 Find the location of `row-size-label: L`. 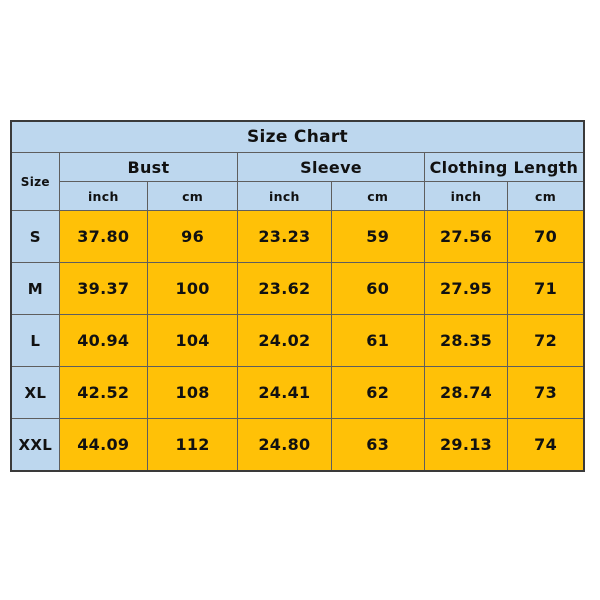

row-size-label: L is located at coordinates (35, 341).